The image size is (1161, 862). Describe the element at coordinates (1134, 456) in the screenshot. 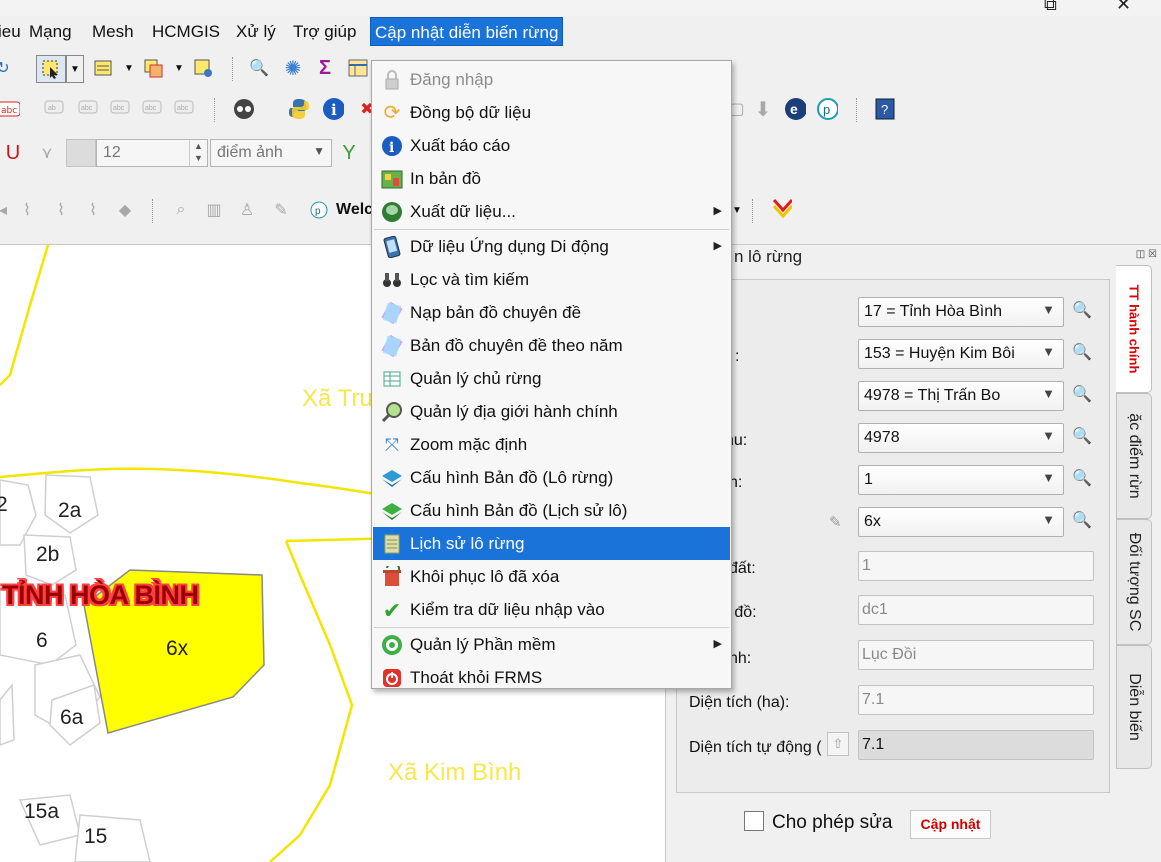

I see `tab-forest-characteristics: ặc điểm rừn` at that location.